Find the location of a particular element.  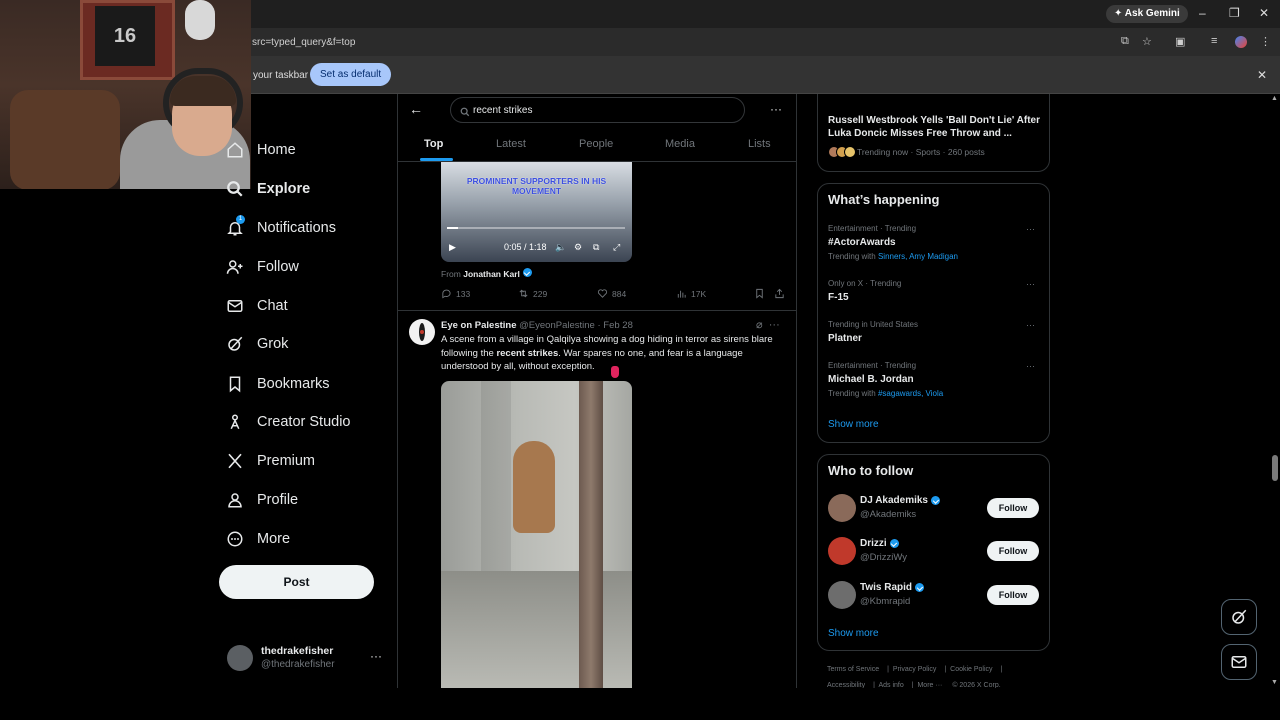

search-options-icon: ··· is located at coordinates (776, 109).